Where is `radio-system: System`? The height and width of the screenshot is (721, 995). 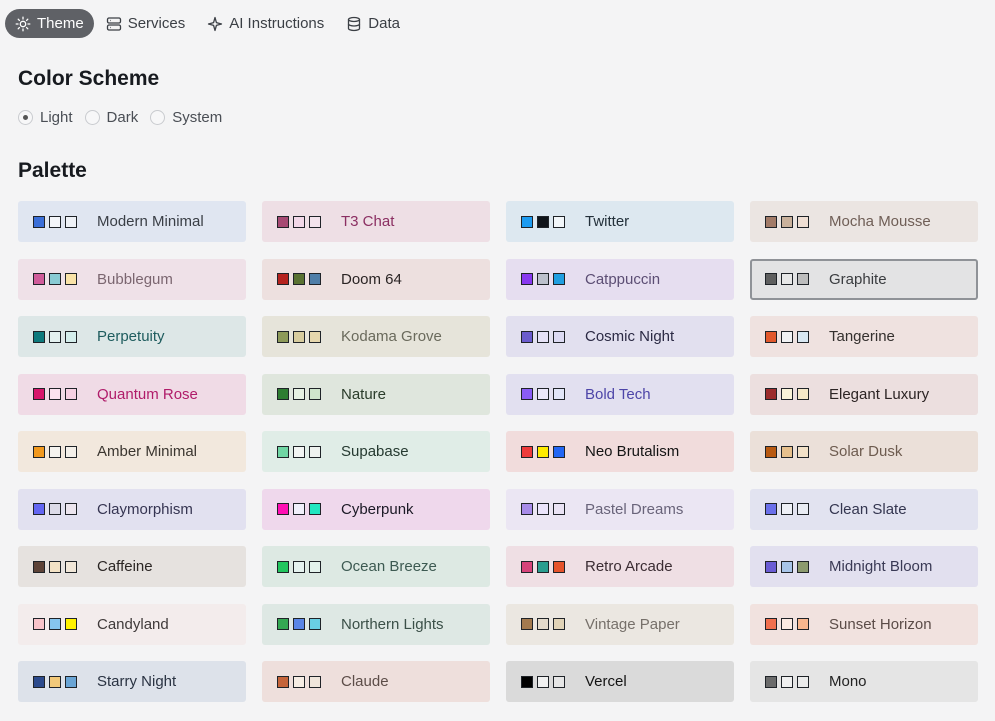 radio-system: System is located at coordinates (186, 117).